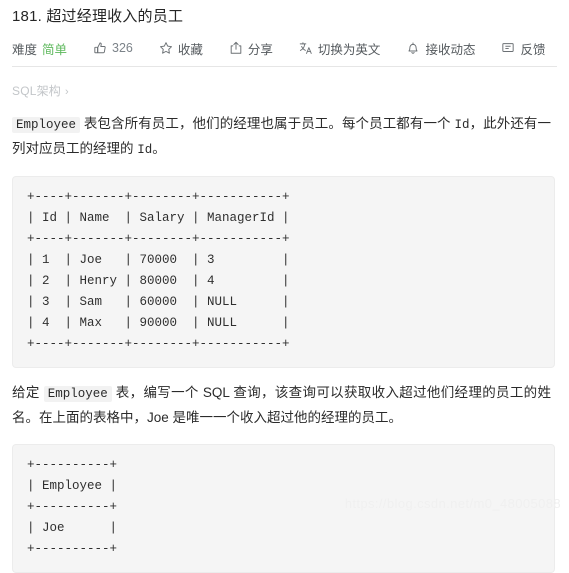  I want to click on translate-button: 切换为英文, so click(340, 48).